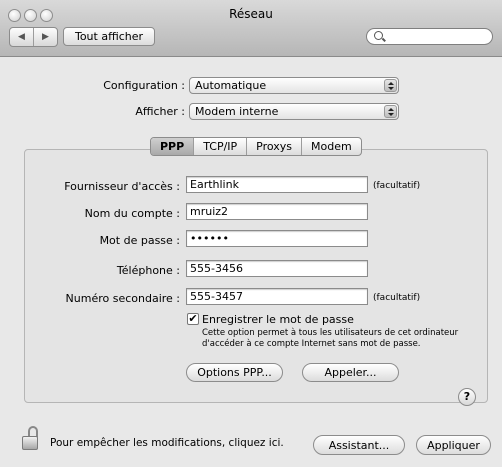 The width and height of the screenshot is (502, 467). What do you see at coordinates (277, 211) in the screenshot?
I see `account-field: mruiz2` at bounding box center [277, 211].